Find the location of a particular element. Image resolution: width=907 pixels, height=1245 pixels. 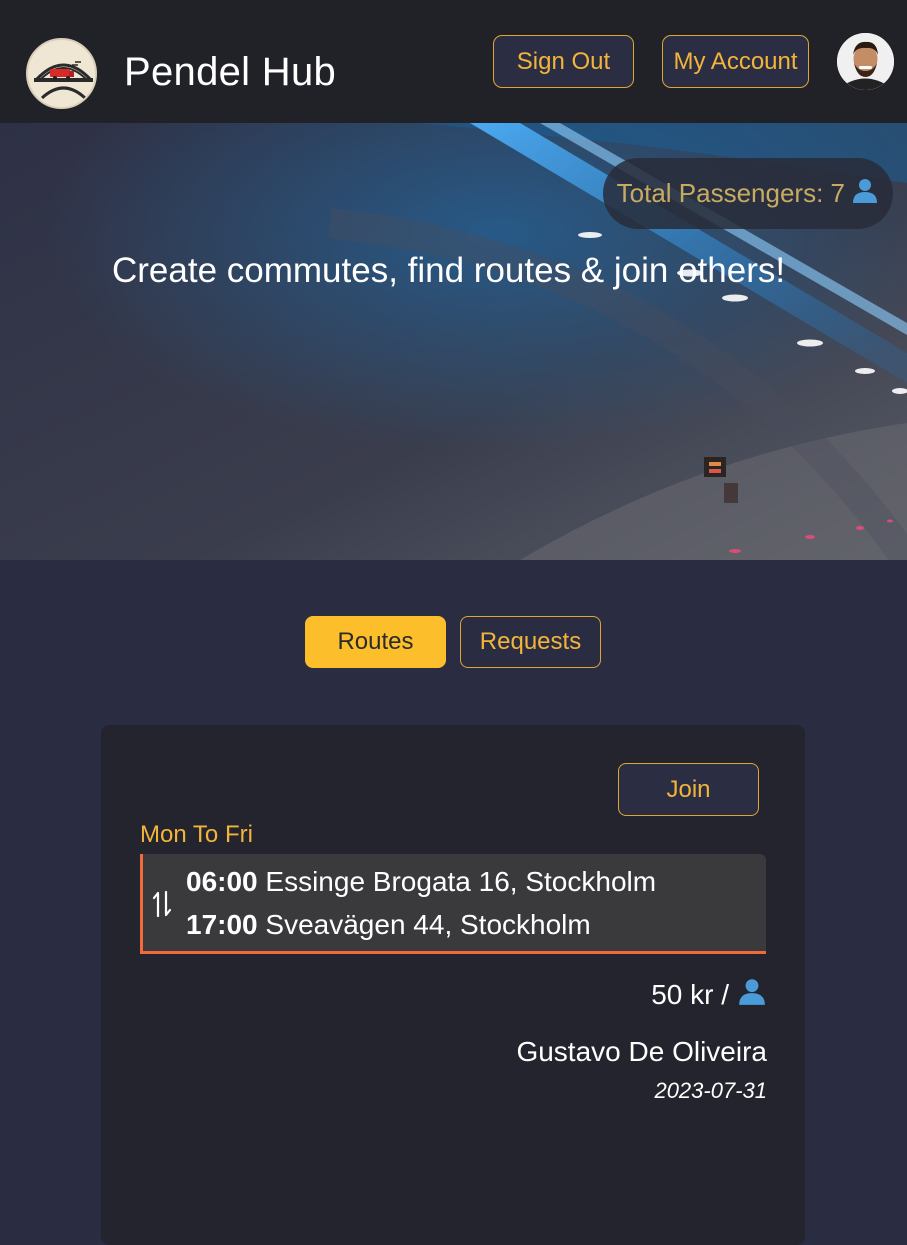

departure-address: Essinge Brogata 16, Stockholm is located at coordinates (461, 881).